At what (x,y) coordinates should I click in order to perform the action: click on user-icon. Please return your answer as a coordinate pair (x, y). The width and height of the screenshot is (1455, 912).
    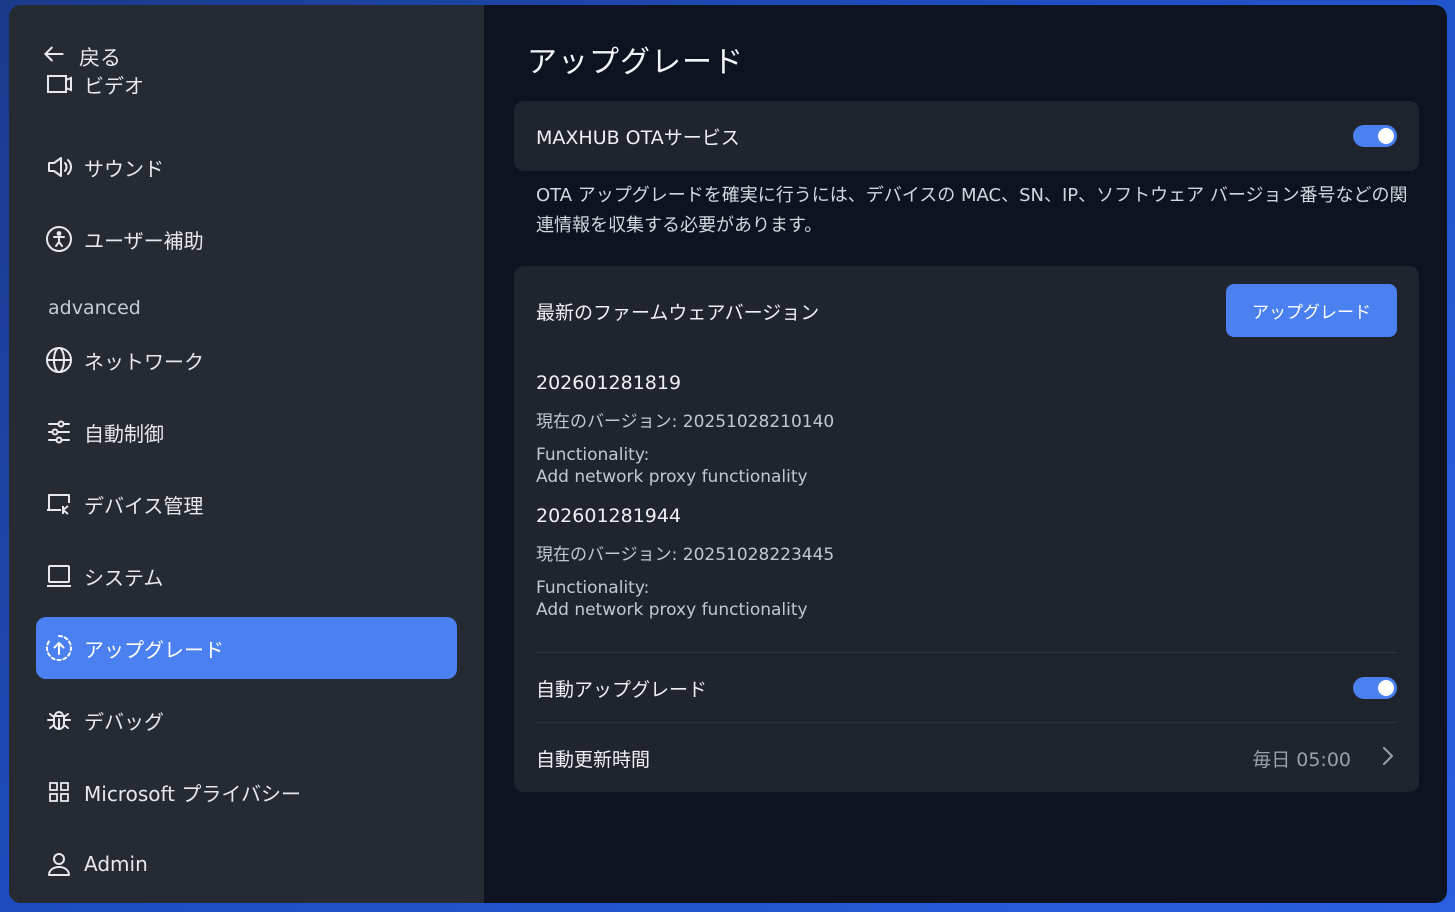
    Looking at the image, I should click on (59, 864).